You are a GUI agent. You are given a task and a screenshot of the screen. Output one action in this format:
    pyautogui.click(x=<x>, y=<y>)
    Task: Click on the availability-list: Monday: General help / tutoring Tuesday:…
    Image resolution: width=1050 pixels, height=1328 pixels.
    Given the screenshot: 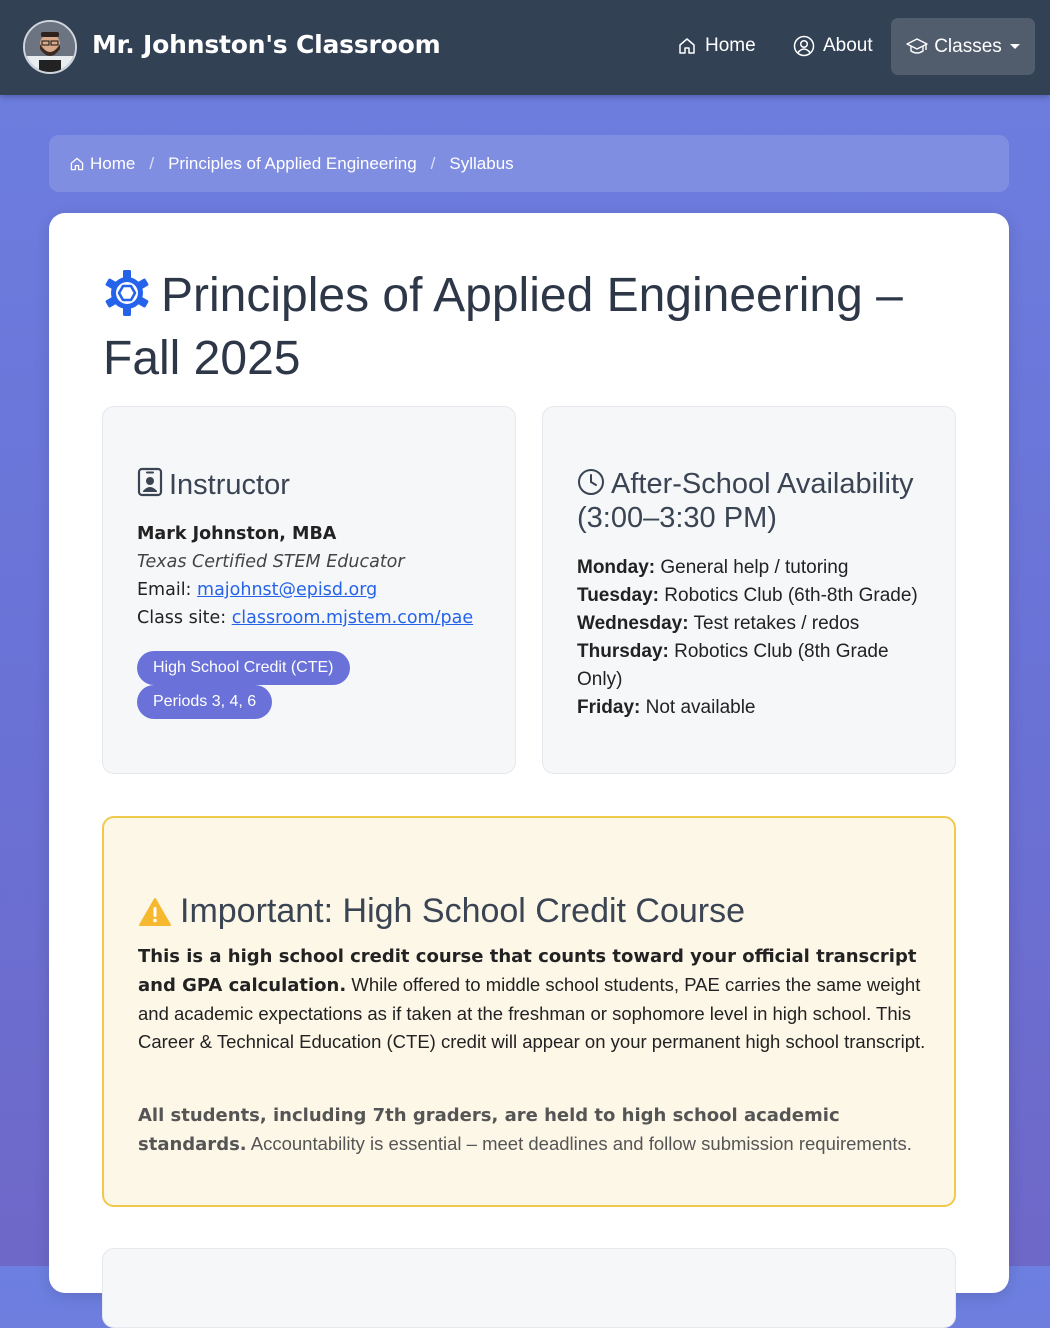 What is the action you would take?
    pyautogui.click(x=752, y=638)
    